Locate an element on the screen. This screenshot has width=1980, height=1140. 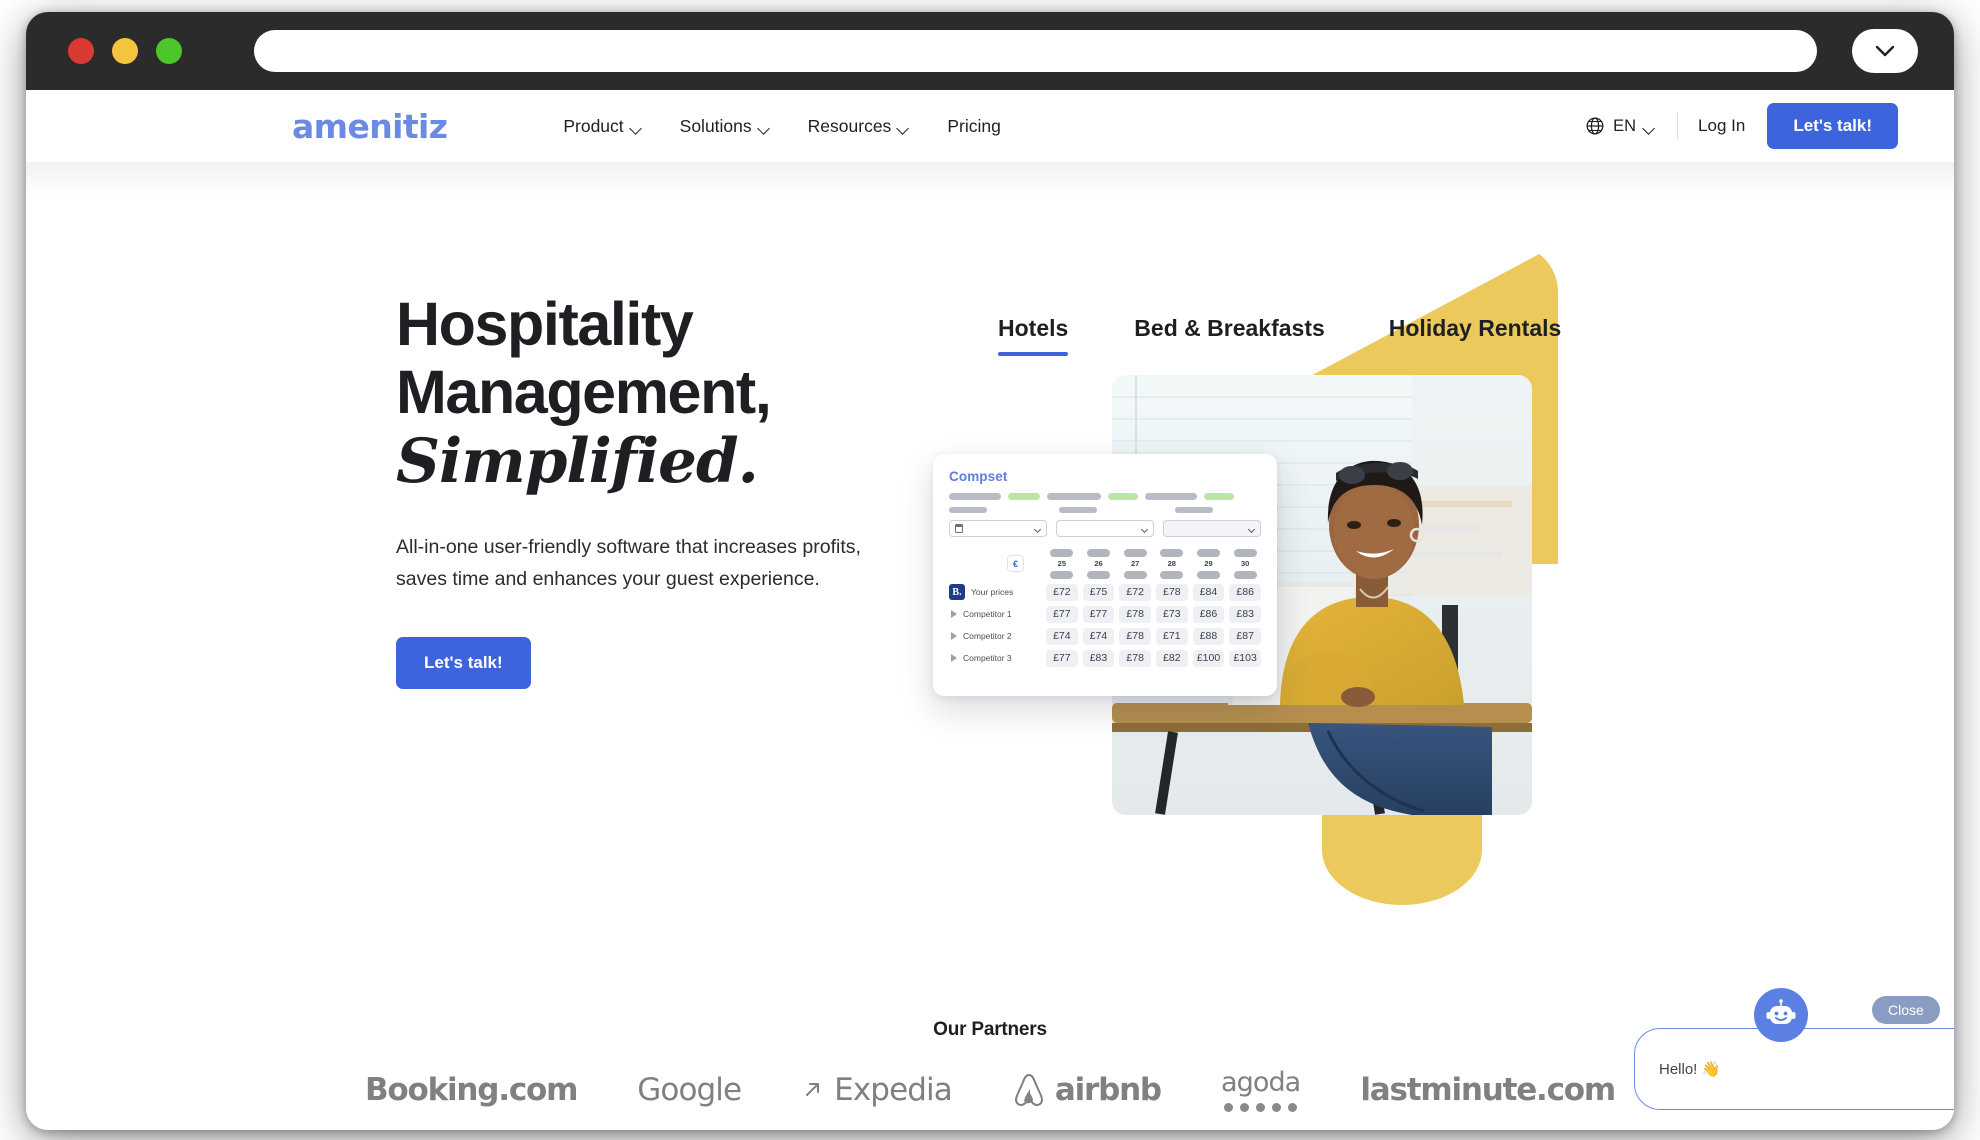
minimize-window-button is located at coordinates (125, 51).